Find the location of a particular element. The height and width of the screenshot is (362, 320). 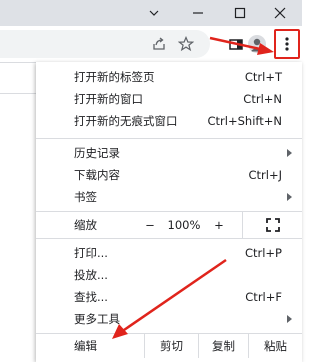

paste-button: 粘贴 is located at coordinates (275, 346).